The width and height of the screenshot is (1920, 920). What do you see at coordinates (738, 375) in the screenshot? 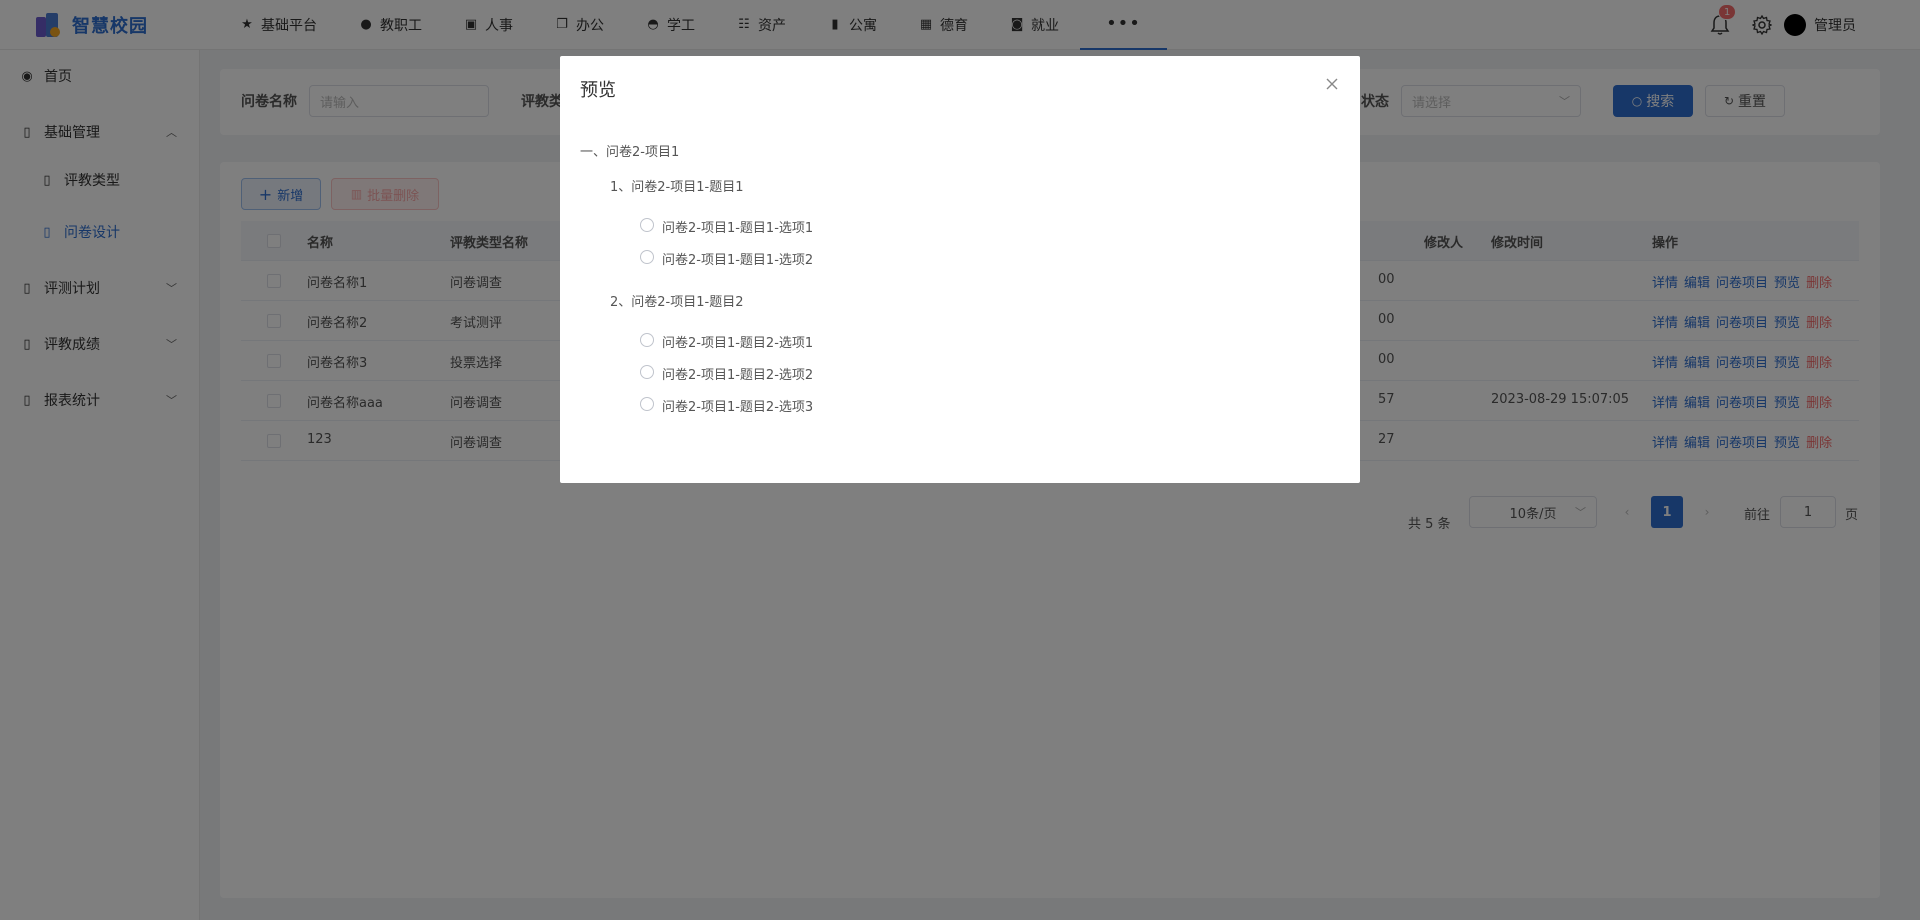
I see `option-label: 问卷2-项目1-题目2-选项2` at bounding box center [738, 375].